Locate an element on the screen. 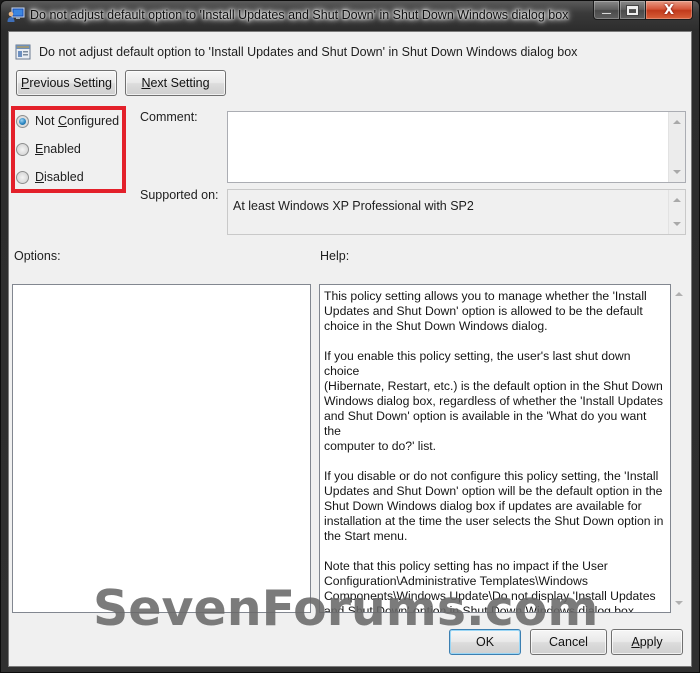 The image size is (700, 673). policy-setting-icon is located at coordinates (23, 52).